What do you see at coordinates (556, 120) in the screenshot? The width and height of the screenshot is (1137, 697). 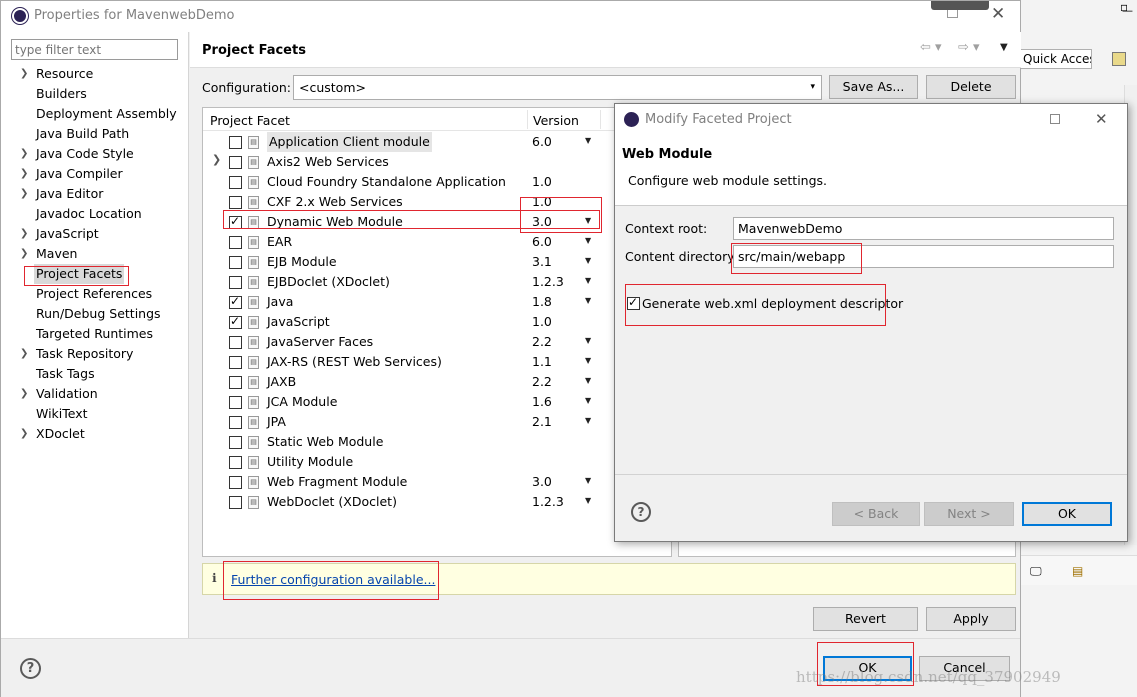 I see `col-version: Version` at bounding box center [556, 120].